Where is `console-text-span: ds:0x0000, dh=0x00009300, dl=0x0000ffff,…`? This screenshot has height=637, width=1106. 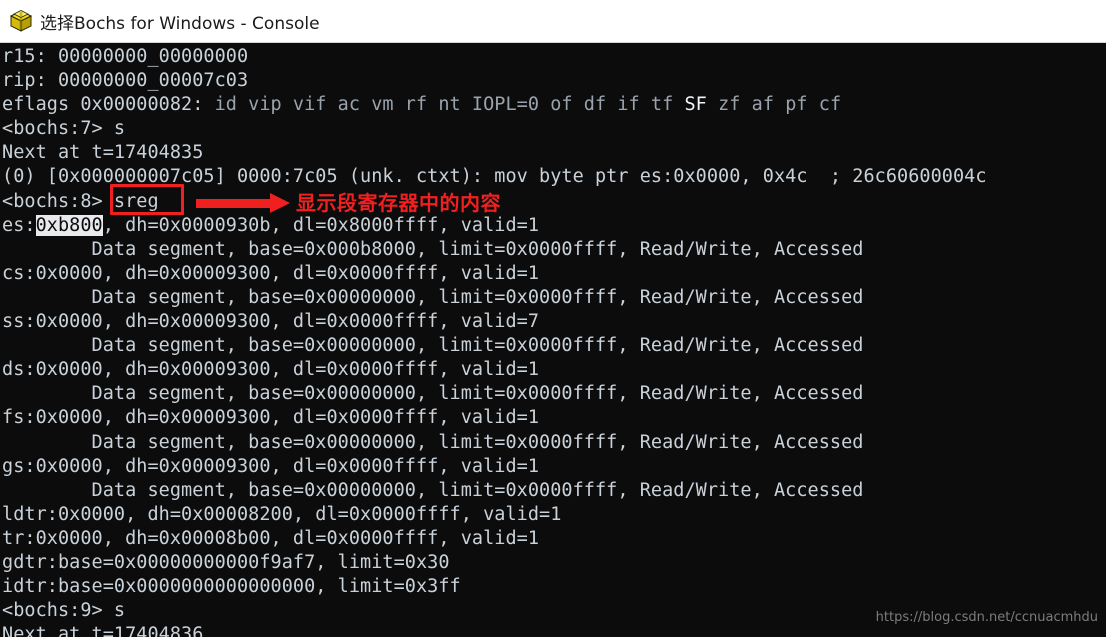 console-text-span: ds:0x0000, dh=0x00009300, dl=0x0000ffff,… is located at coordinates (271, 370).